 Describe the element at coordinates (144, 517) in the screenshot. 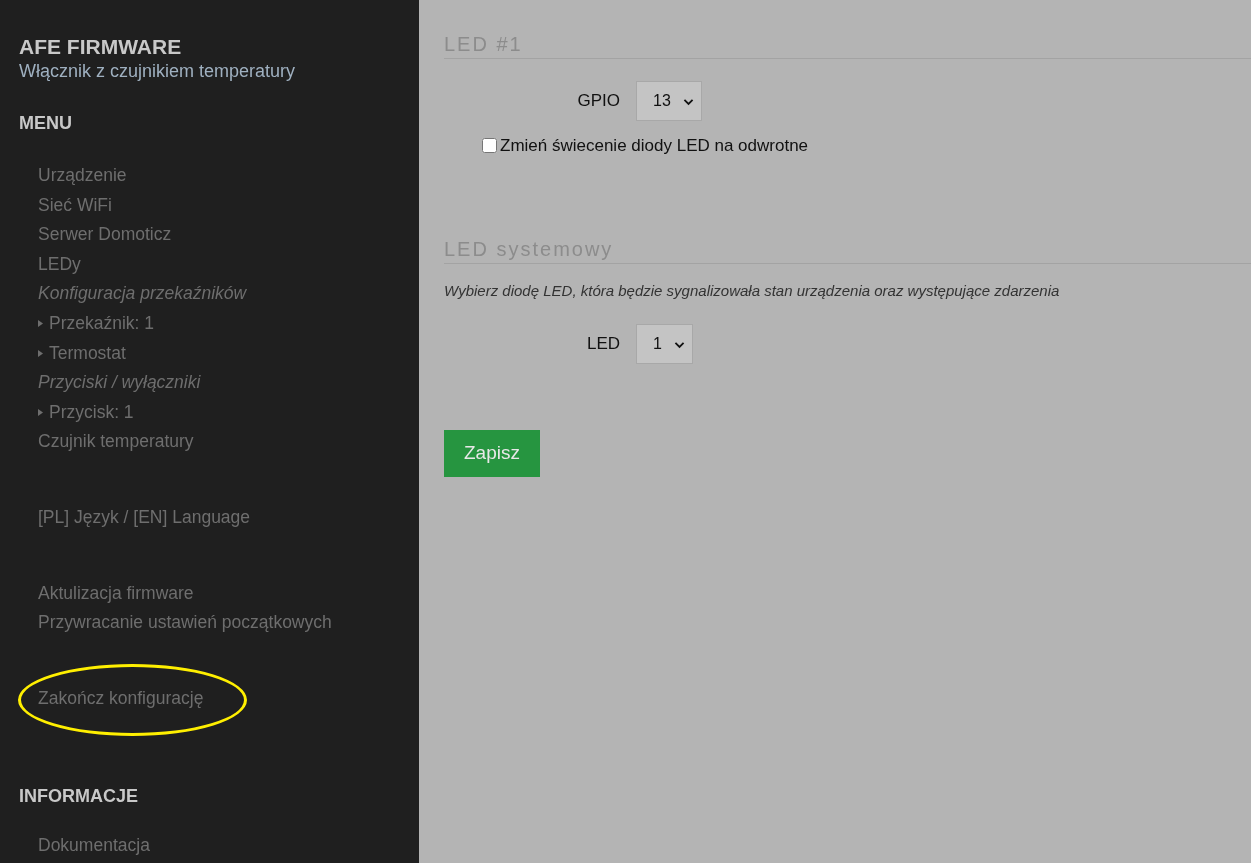

I see `menu-link: [PL] Język / [EN] Language` at that location.